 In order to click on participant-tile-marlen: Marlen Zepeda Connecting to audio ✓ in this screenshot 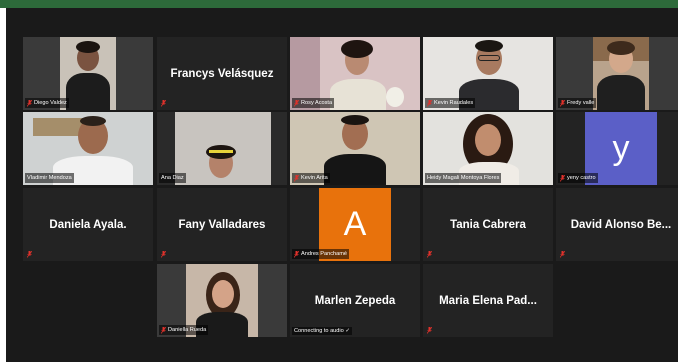, I will do `click(355, 300)`.